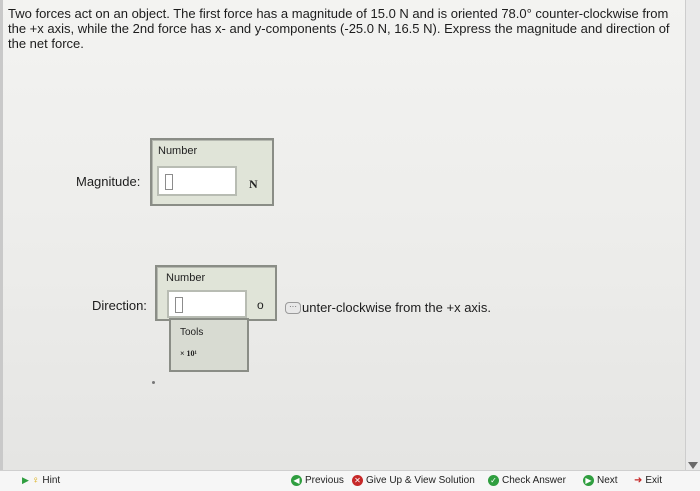 The width and height of the screenshot is (700, 491). Describe the element at coordinates (357, 480) in the screenshot. I see `give-up-icon: ✕` at that location.